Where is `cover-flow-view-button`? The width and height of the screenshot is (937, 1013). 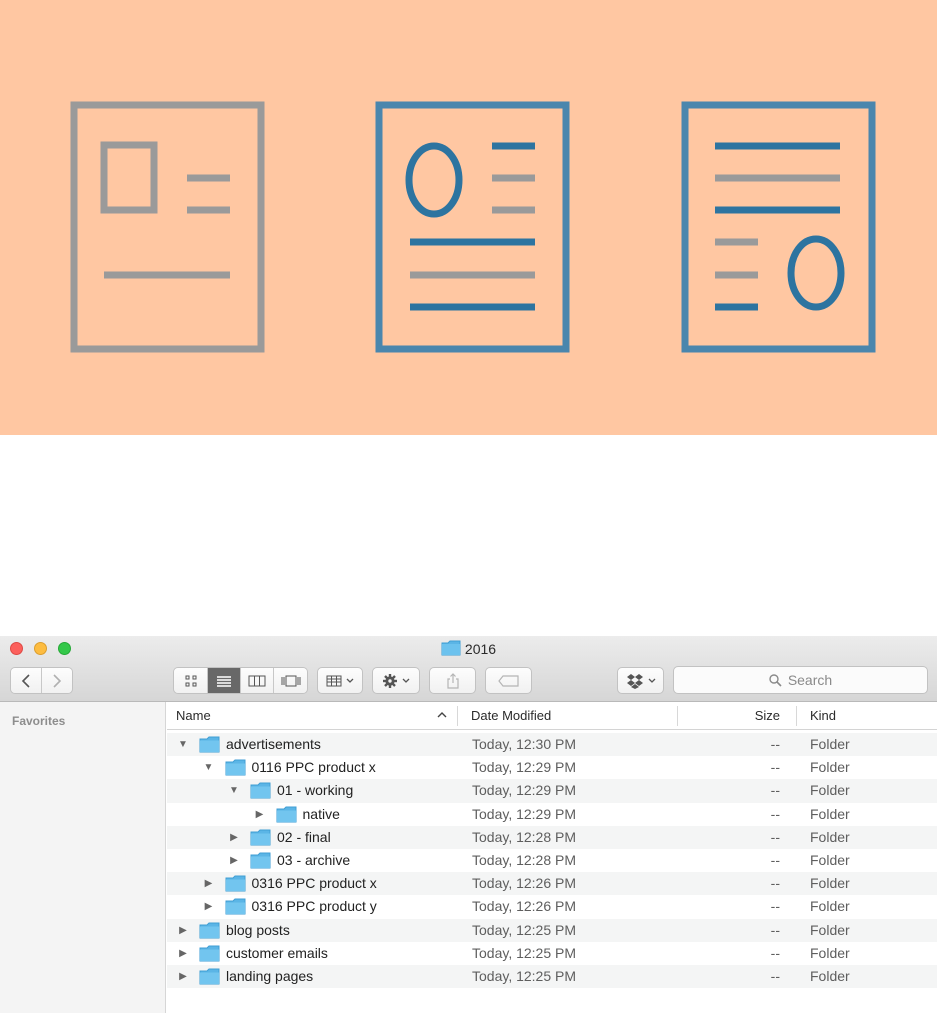 cover-flow-view-button is located at coordinates (290, 680).